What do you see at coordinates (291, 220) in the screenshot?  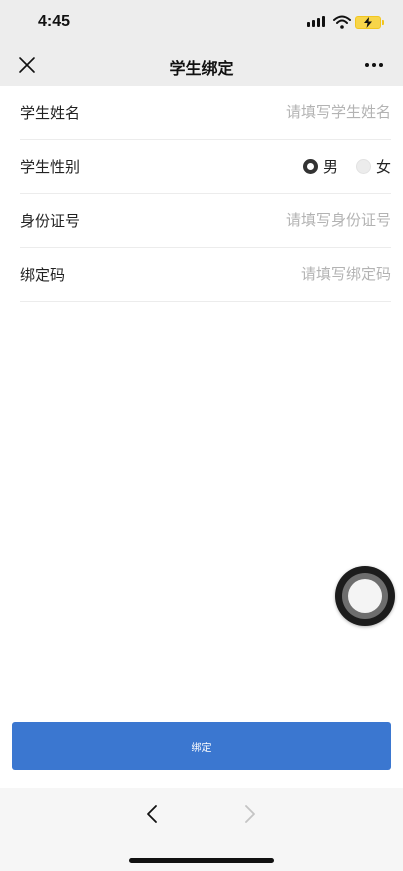 I see `id-number-input` at bounding box center [291, 220].